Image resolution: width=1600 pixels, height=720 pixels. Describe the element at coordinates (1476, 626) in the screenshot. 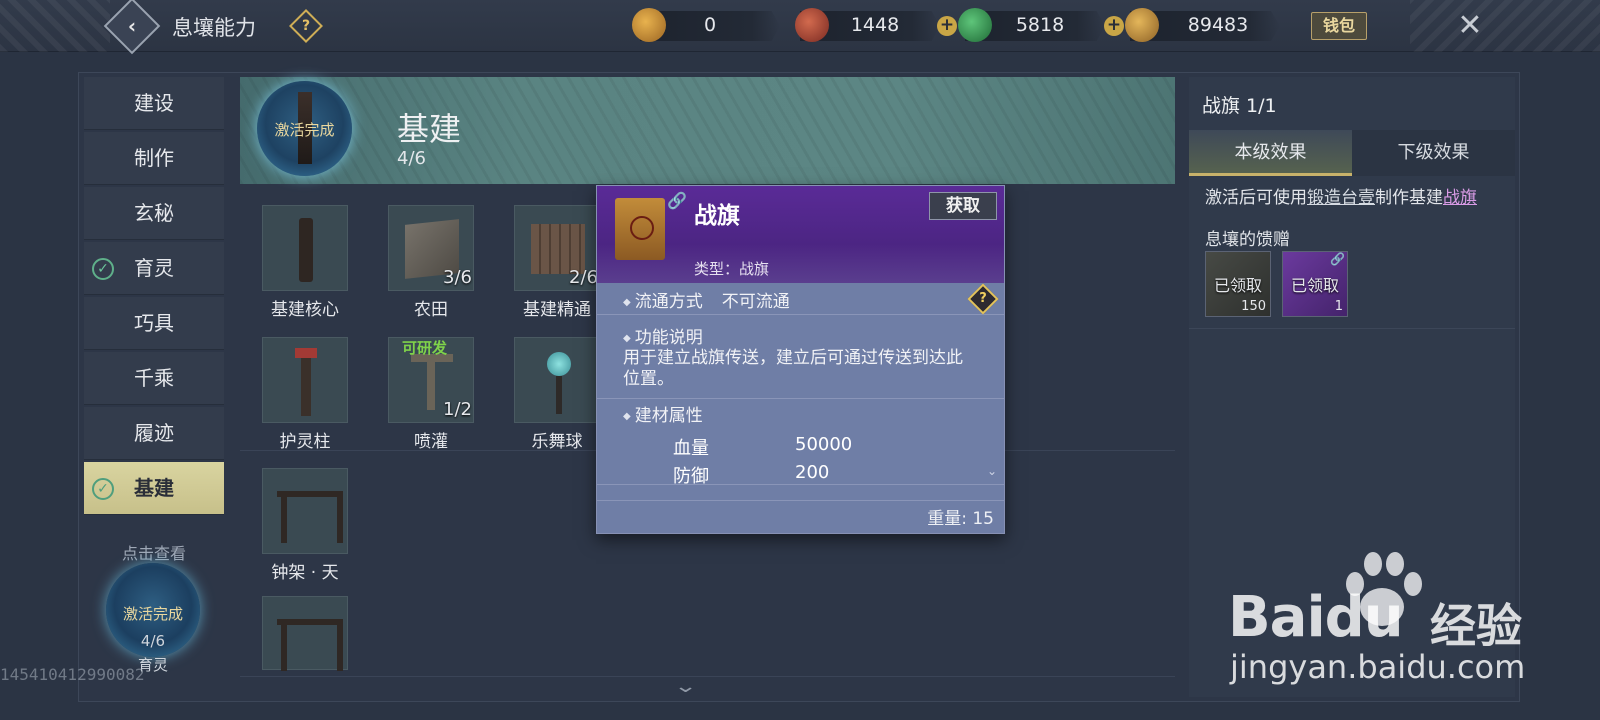

I see `baidu-brand-cn-text: 经验` at that location.